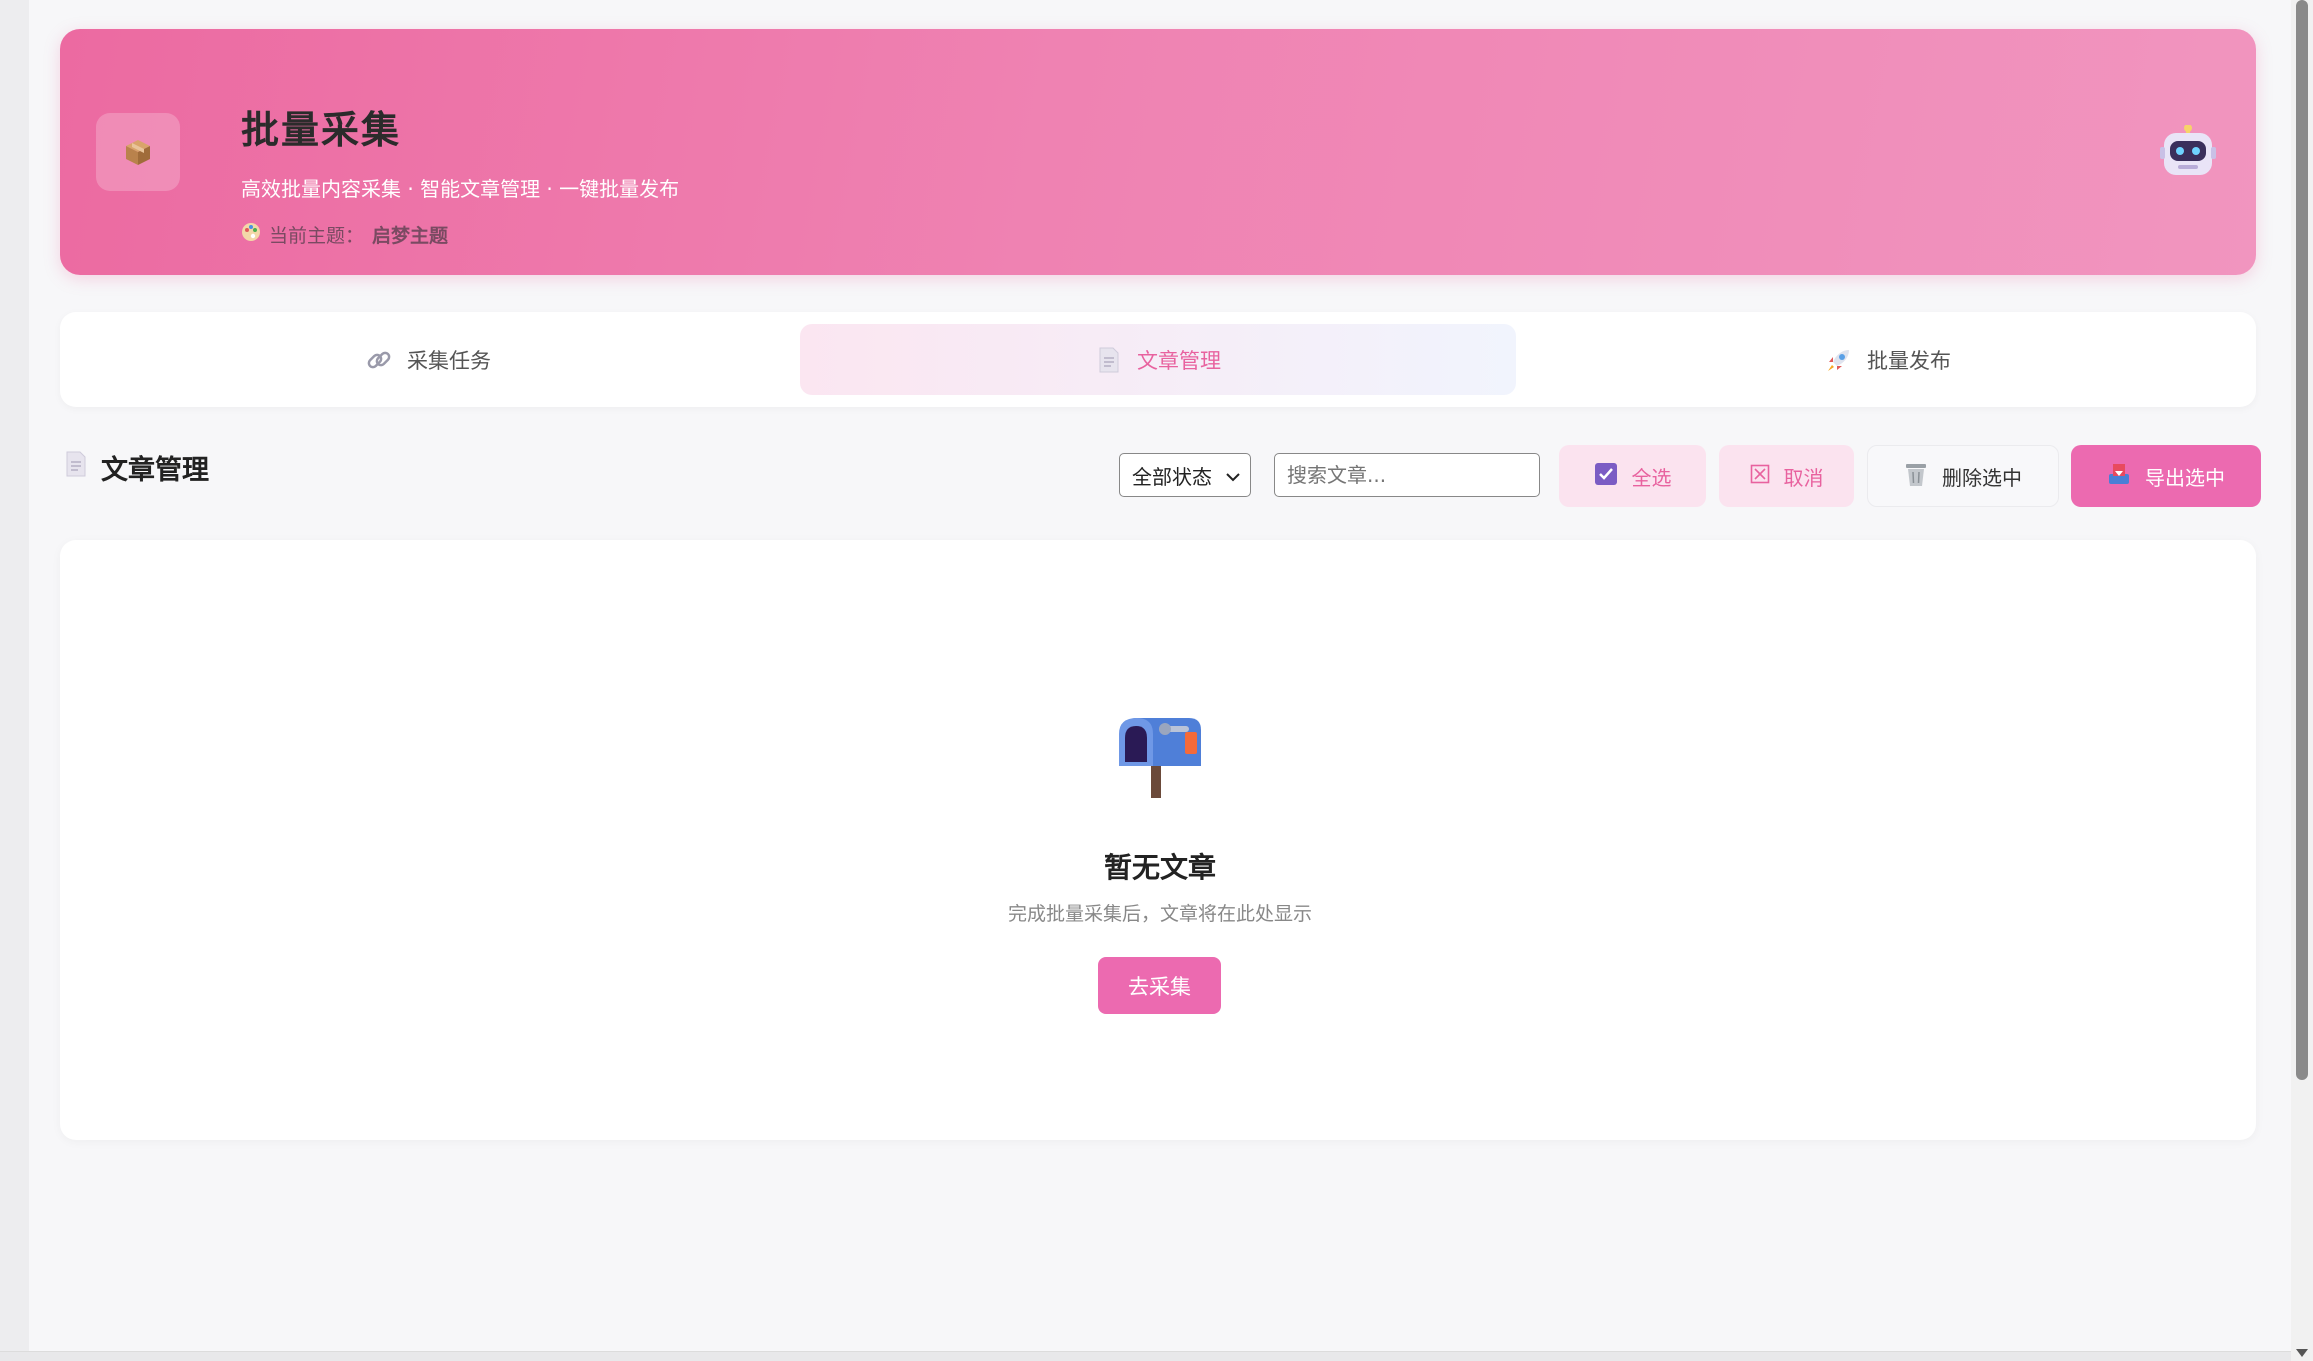 The width and height of the screenshot is (2313, 1361). Describe the element at coordinates (138, 152) in the screenshot. I see `package-icon` at that location.